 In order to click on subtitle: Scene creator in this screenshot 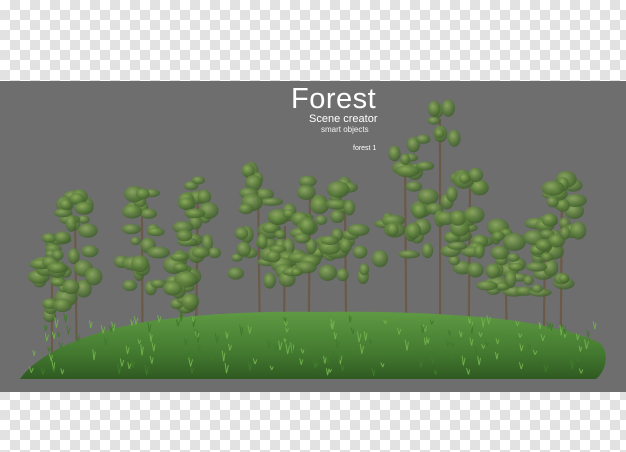, I will do `click(343, 119)`.